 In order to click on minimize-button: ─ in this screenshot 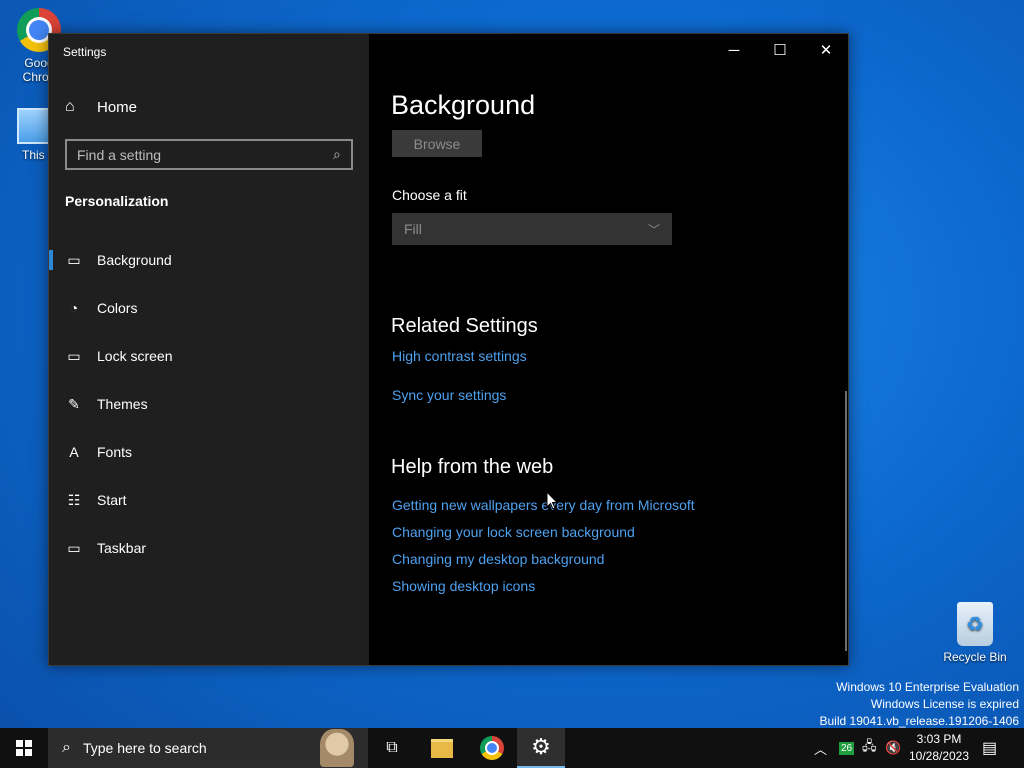, I will do `click(734, 50)`.